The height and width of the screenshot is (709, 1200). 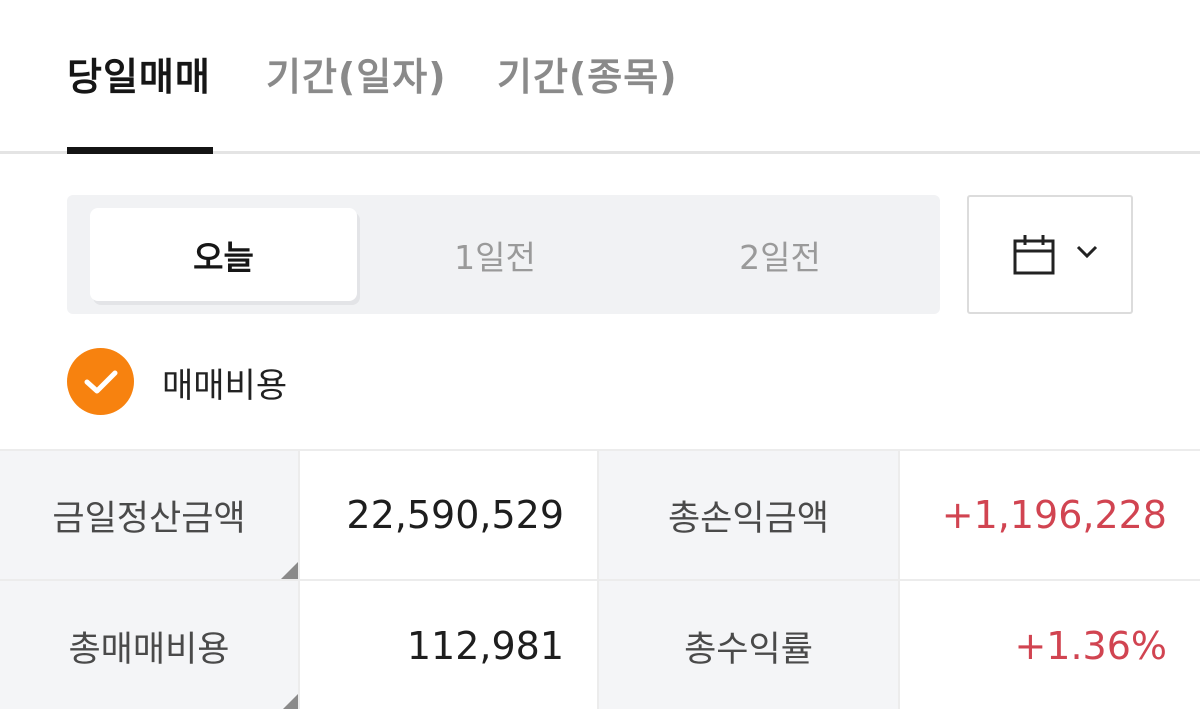 I want to click on calendar-dropdown-button, so click(x=1050, y=254).